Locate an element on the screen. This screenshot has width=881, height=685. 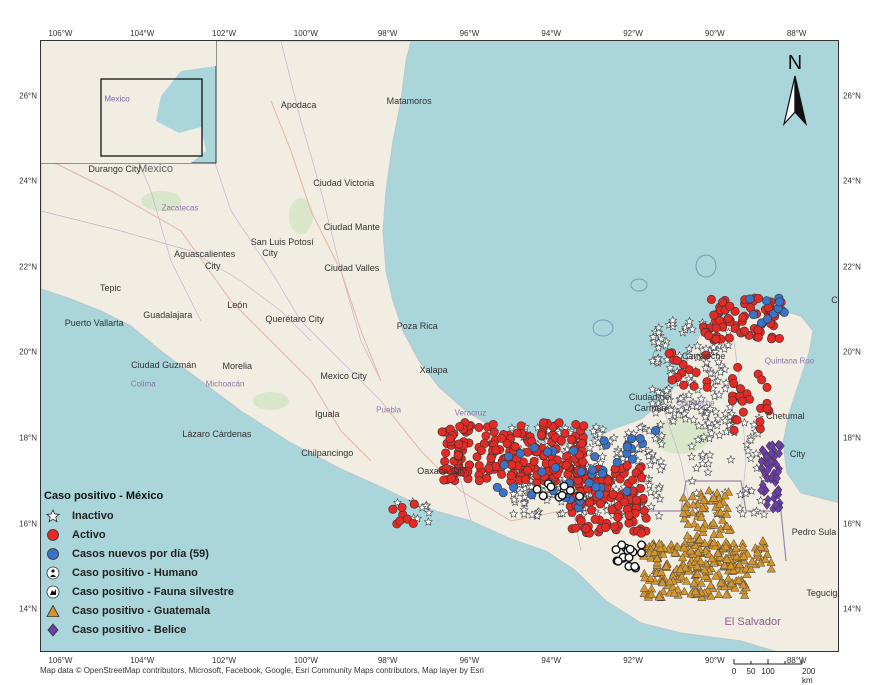
purple-diamond-icon is located at coordinates (53, 629).